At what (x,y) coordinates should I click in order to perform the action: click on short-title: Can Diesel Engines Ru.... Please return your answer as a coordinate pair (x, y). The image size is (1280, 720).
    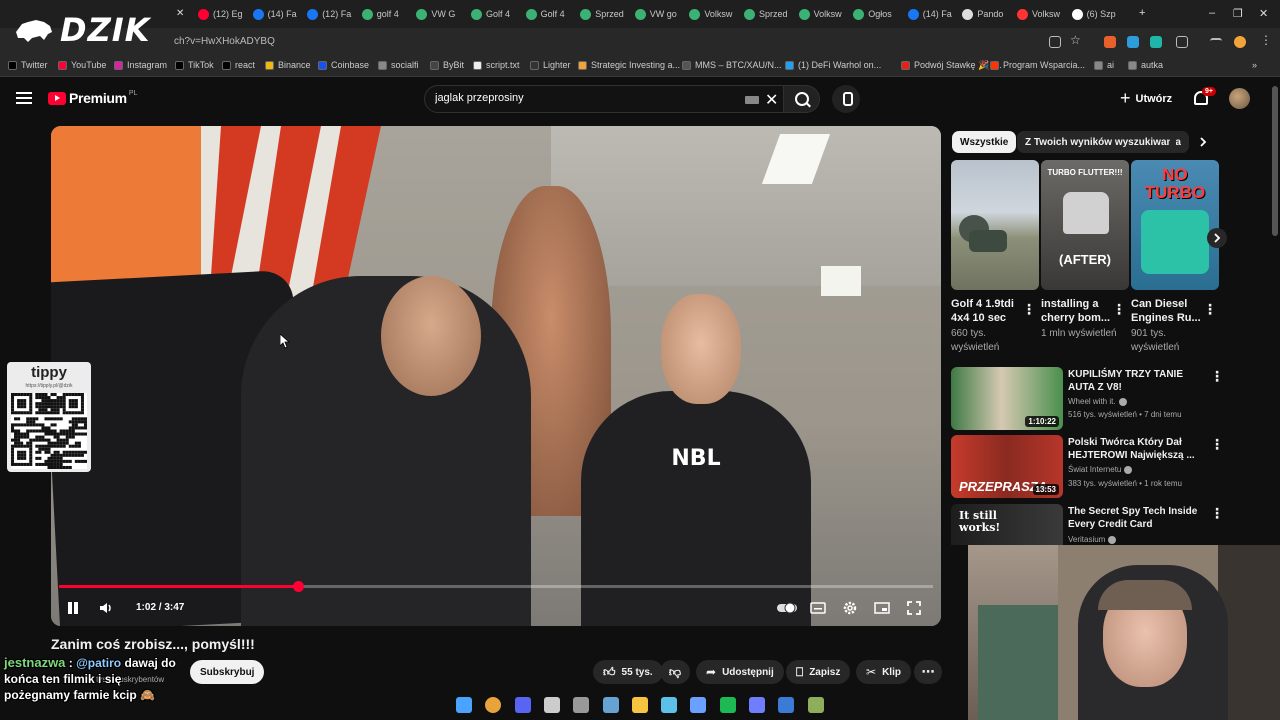
    Looking at the image, I should click on (1171, 311).